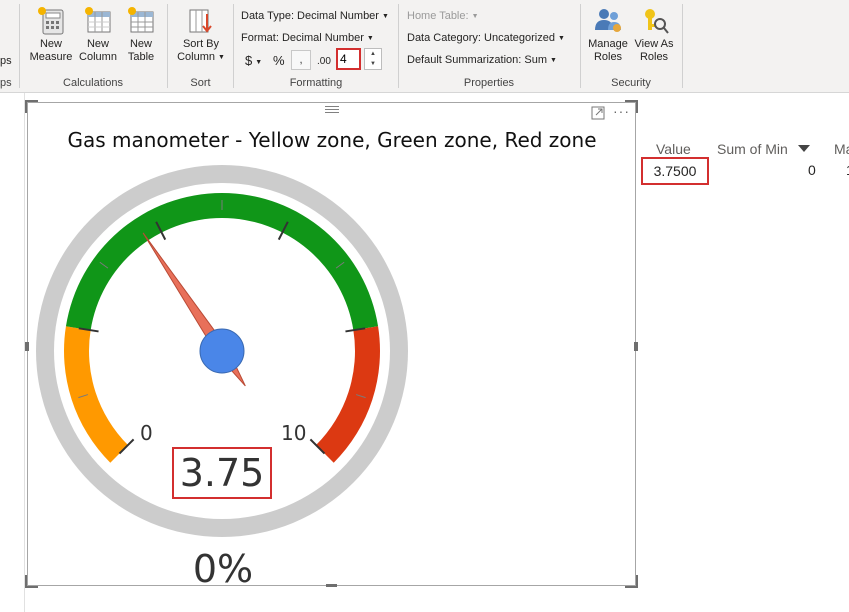  What do you see at coordinates (841, 149) in the screenshot?
I see `column-header-max: Ma` at bounding box center [841, 149].